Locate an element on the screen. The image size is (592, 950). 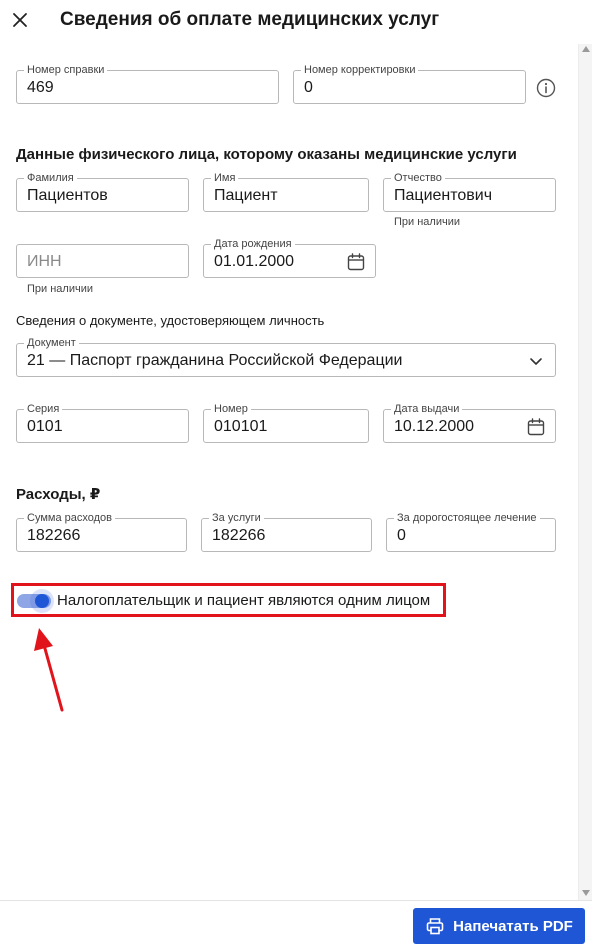
chevron-down-icon is located at coordinates (536, 361).